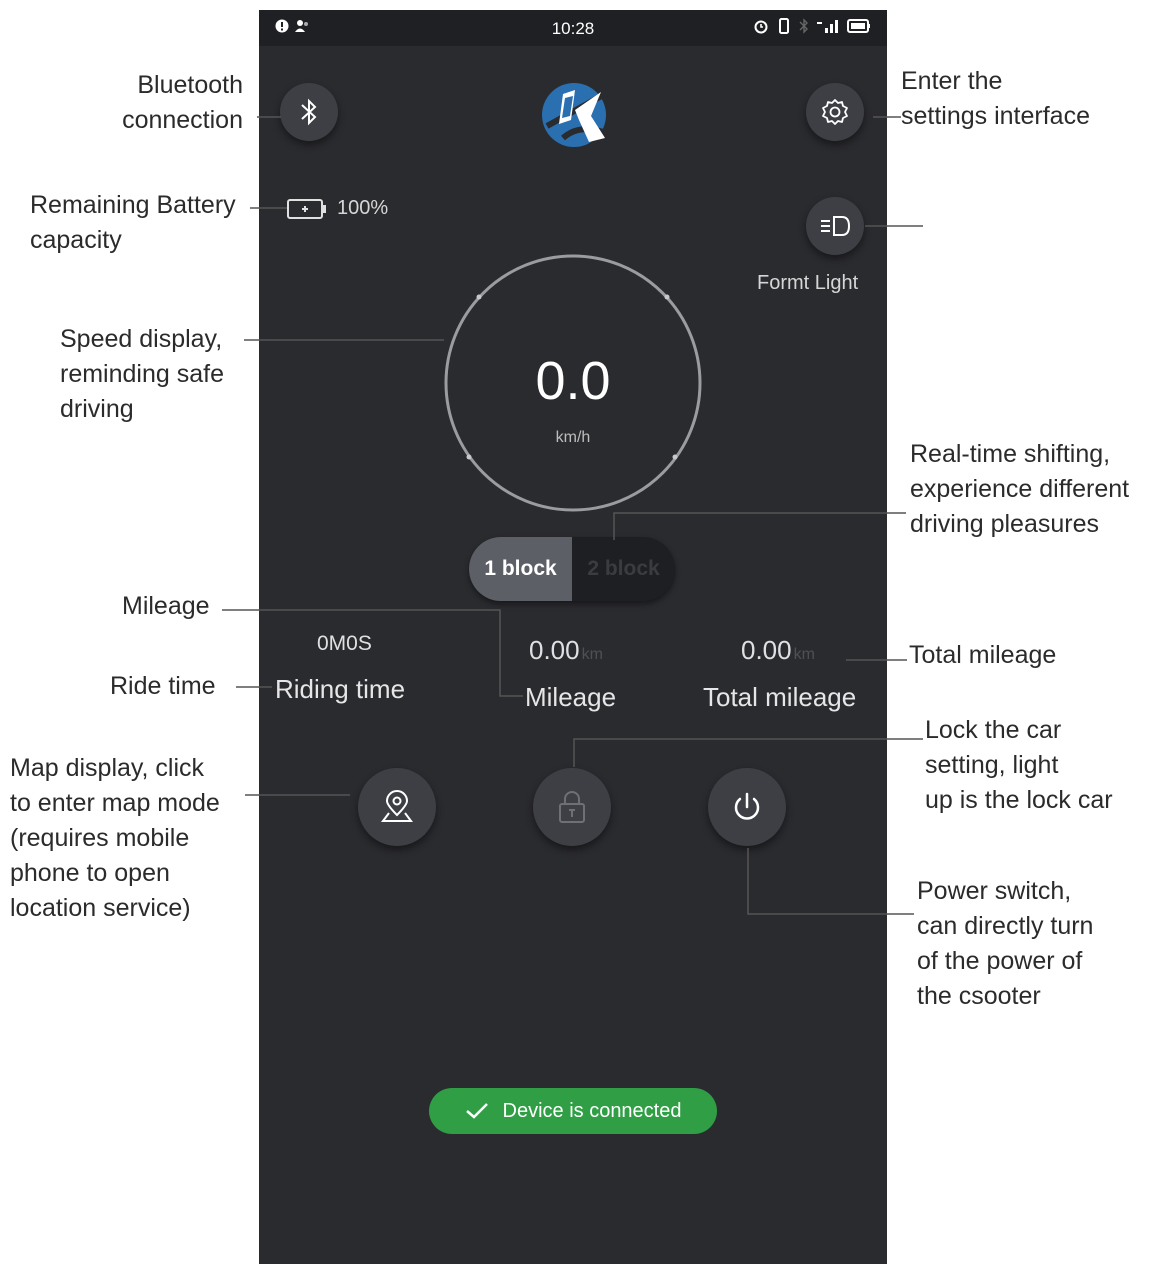 This screenshot has width=1163, height=1264. Describe the element at coordinates (993, 730) in the screenshot. I see `annotation-line: Lock the car` at that location.